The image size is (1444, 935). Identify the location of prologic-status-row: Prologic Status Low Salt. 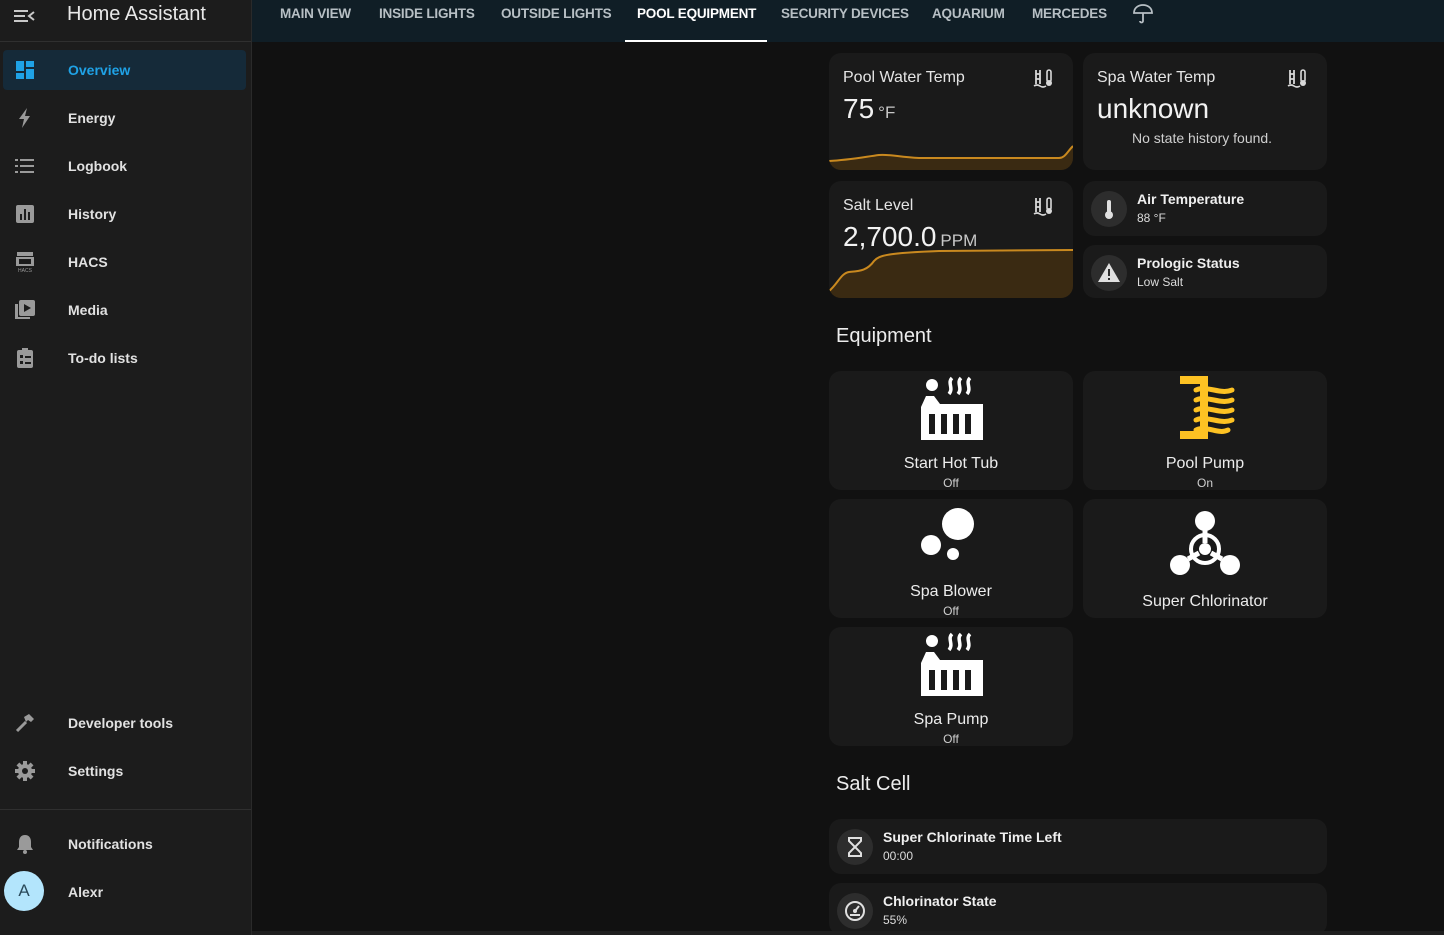
(1205, 271).